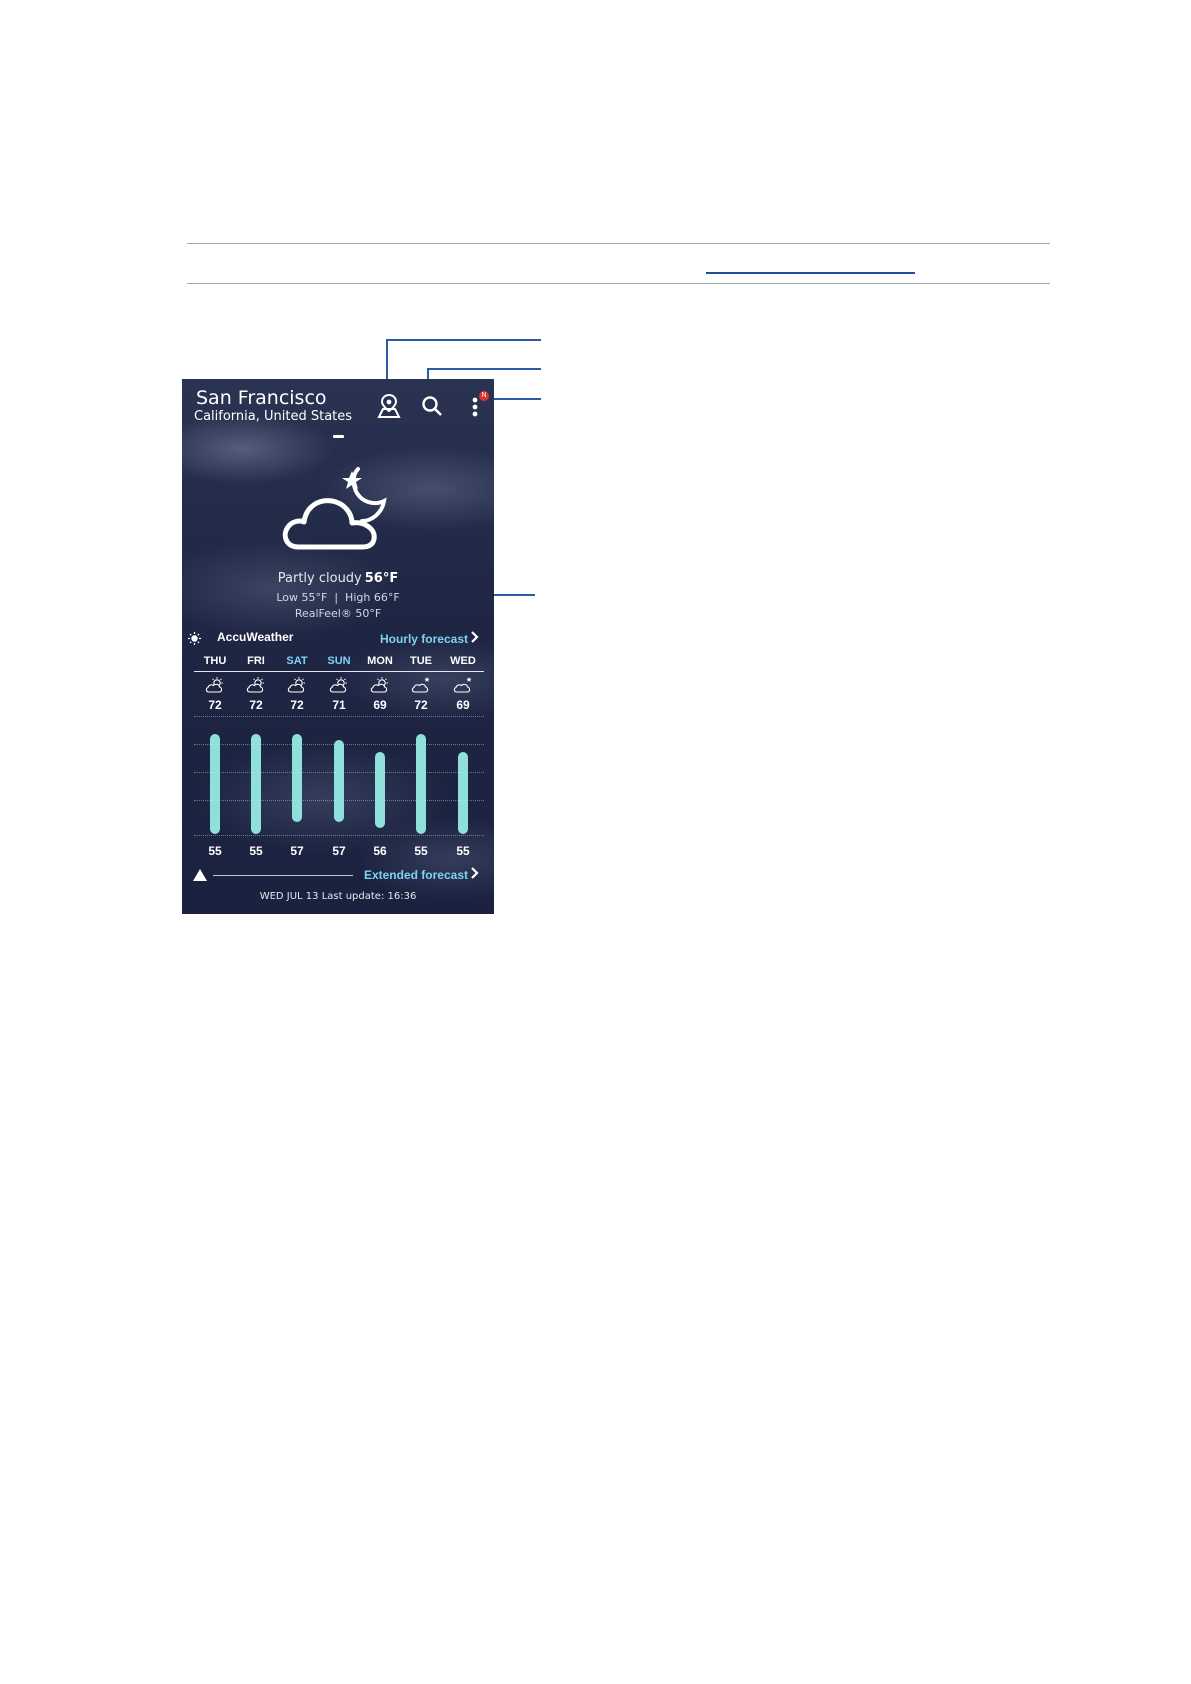 The height and width of the screenshot is (1684, 1191). I want to click on day-label: THU, so click(215, 661).